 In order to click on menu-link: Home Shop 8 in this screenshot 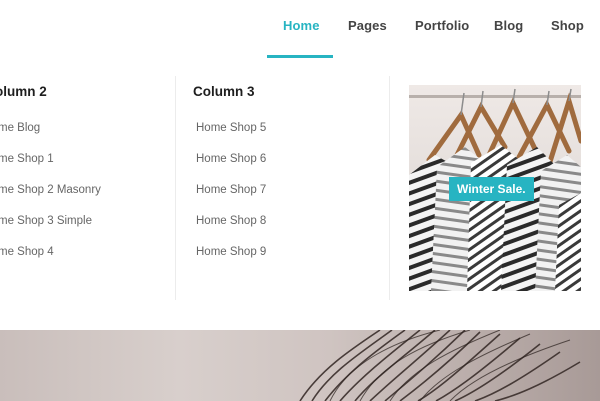, I will do `click(231, 221)`.